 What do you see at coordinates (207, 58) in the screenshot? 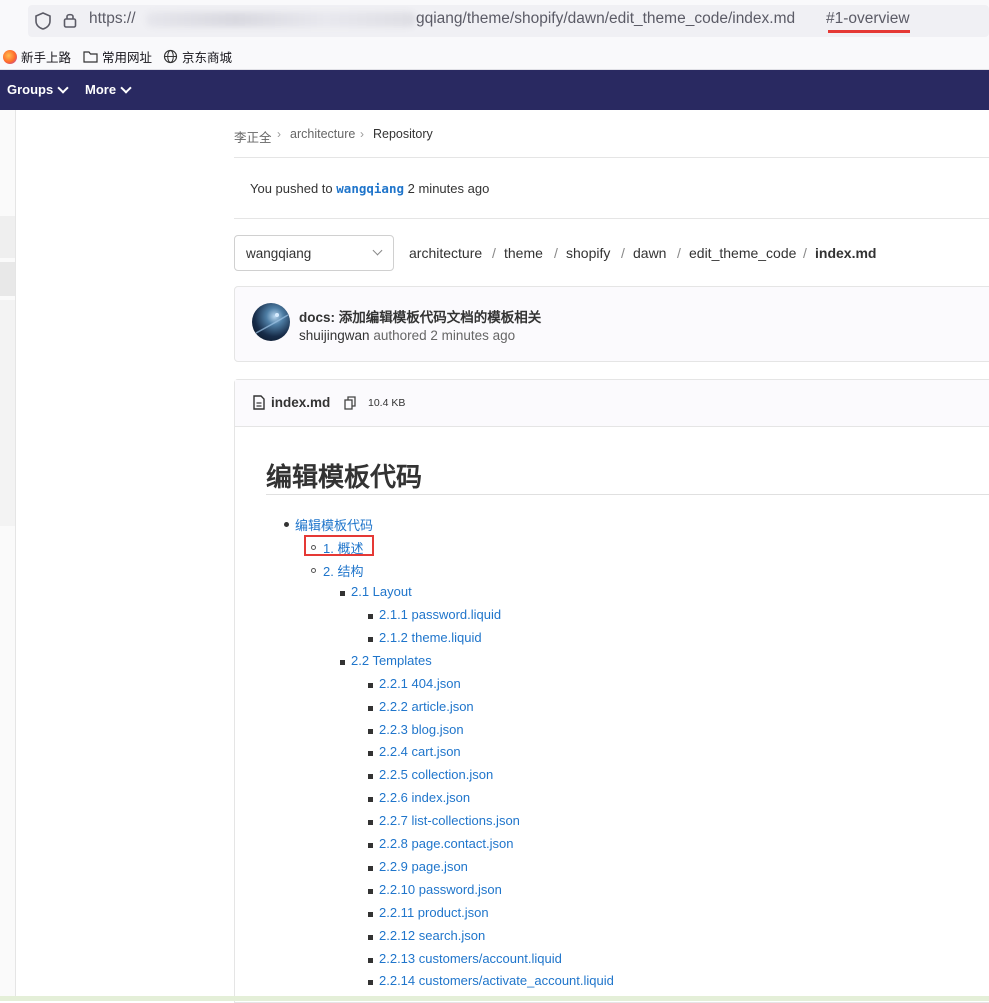
I see `bookmark-label: 京东商城` at bounding box center [207, 58].